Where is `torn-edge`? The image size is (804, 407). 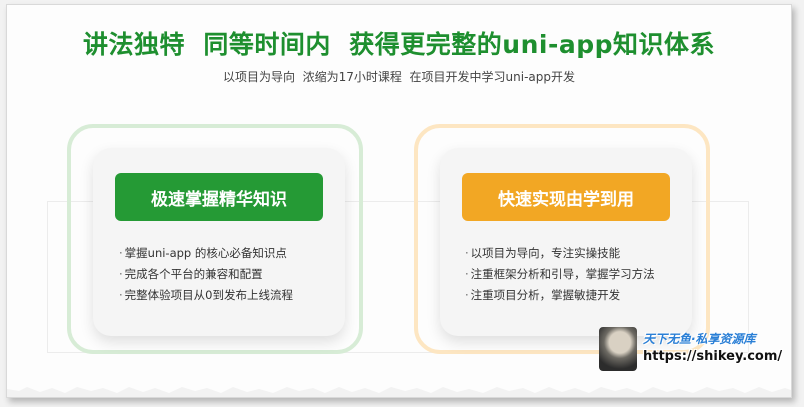 torn-edge is located at coordinates (399, 392).